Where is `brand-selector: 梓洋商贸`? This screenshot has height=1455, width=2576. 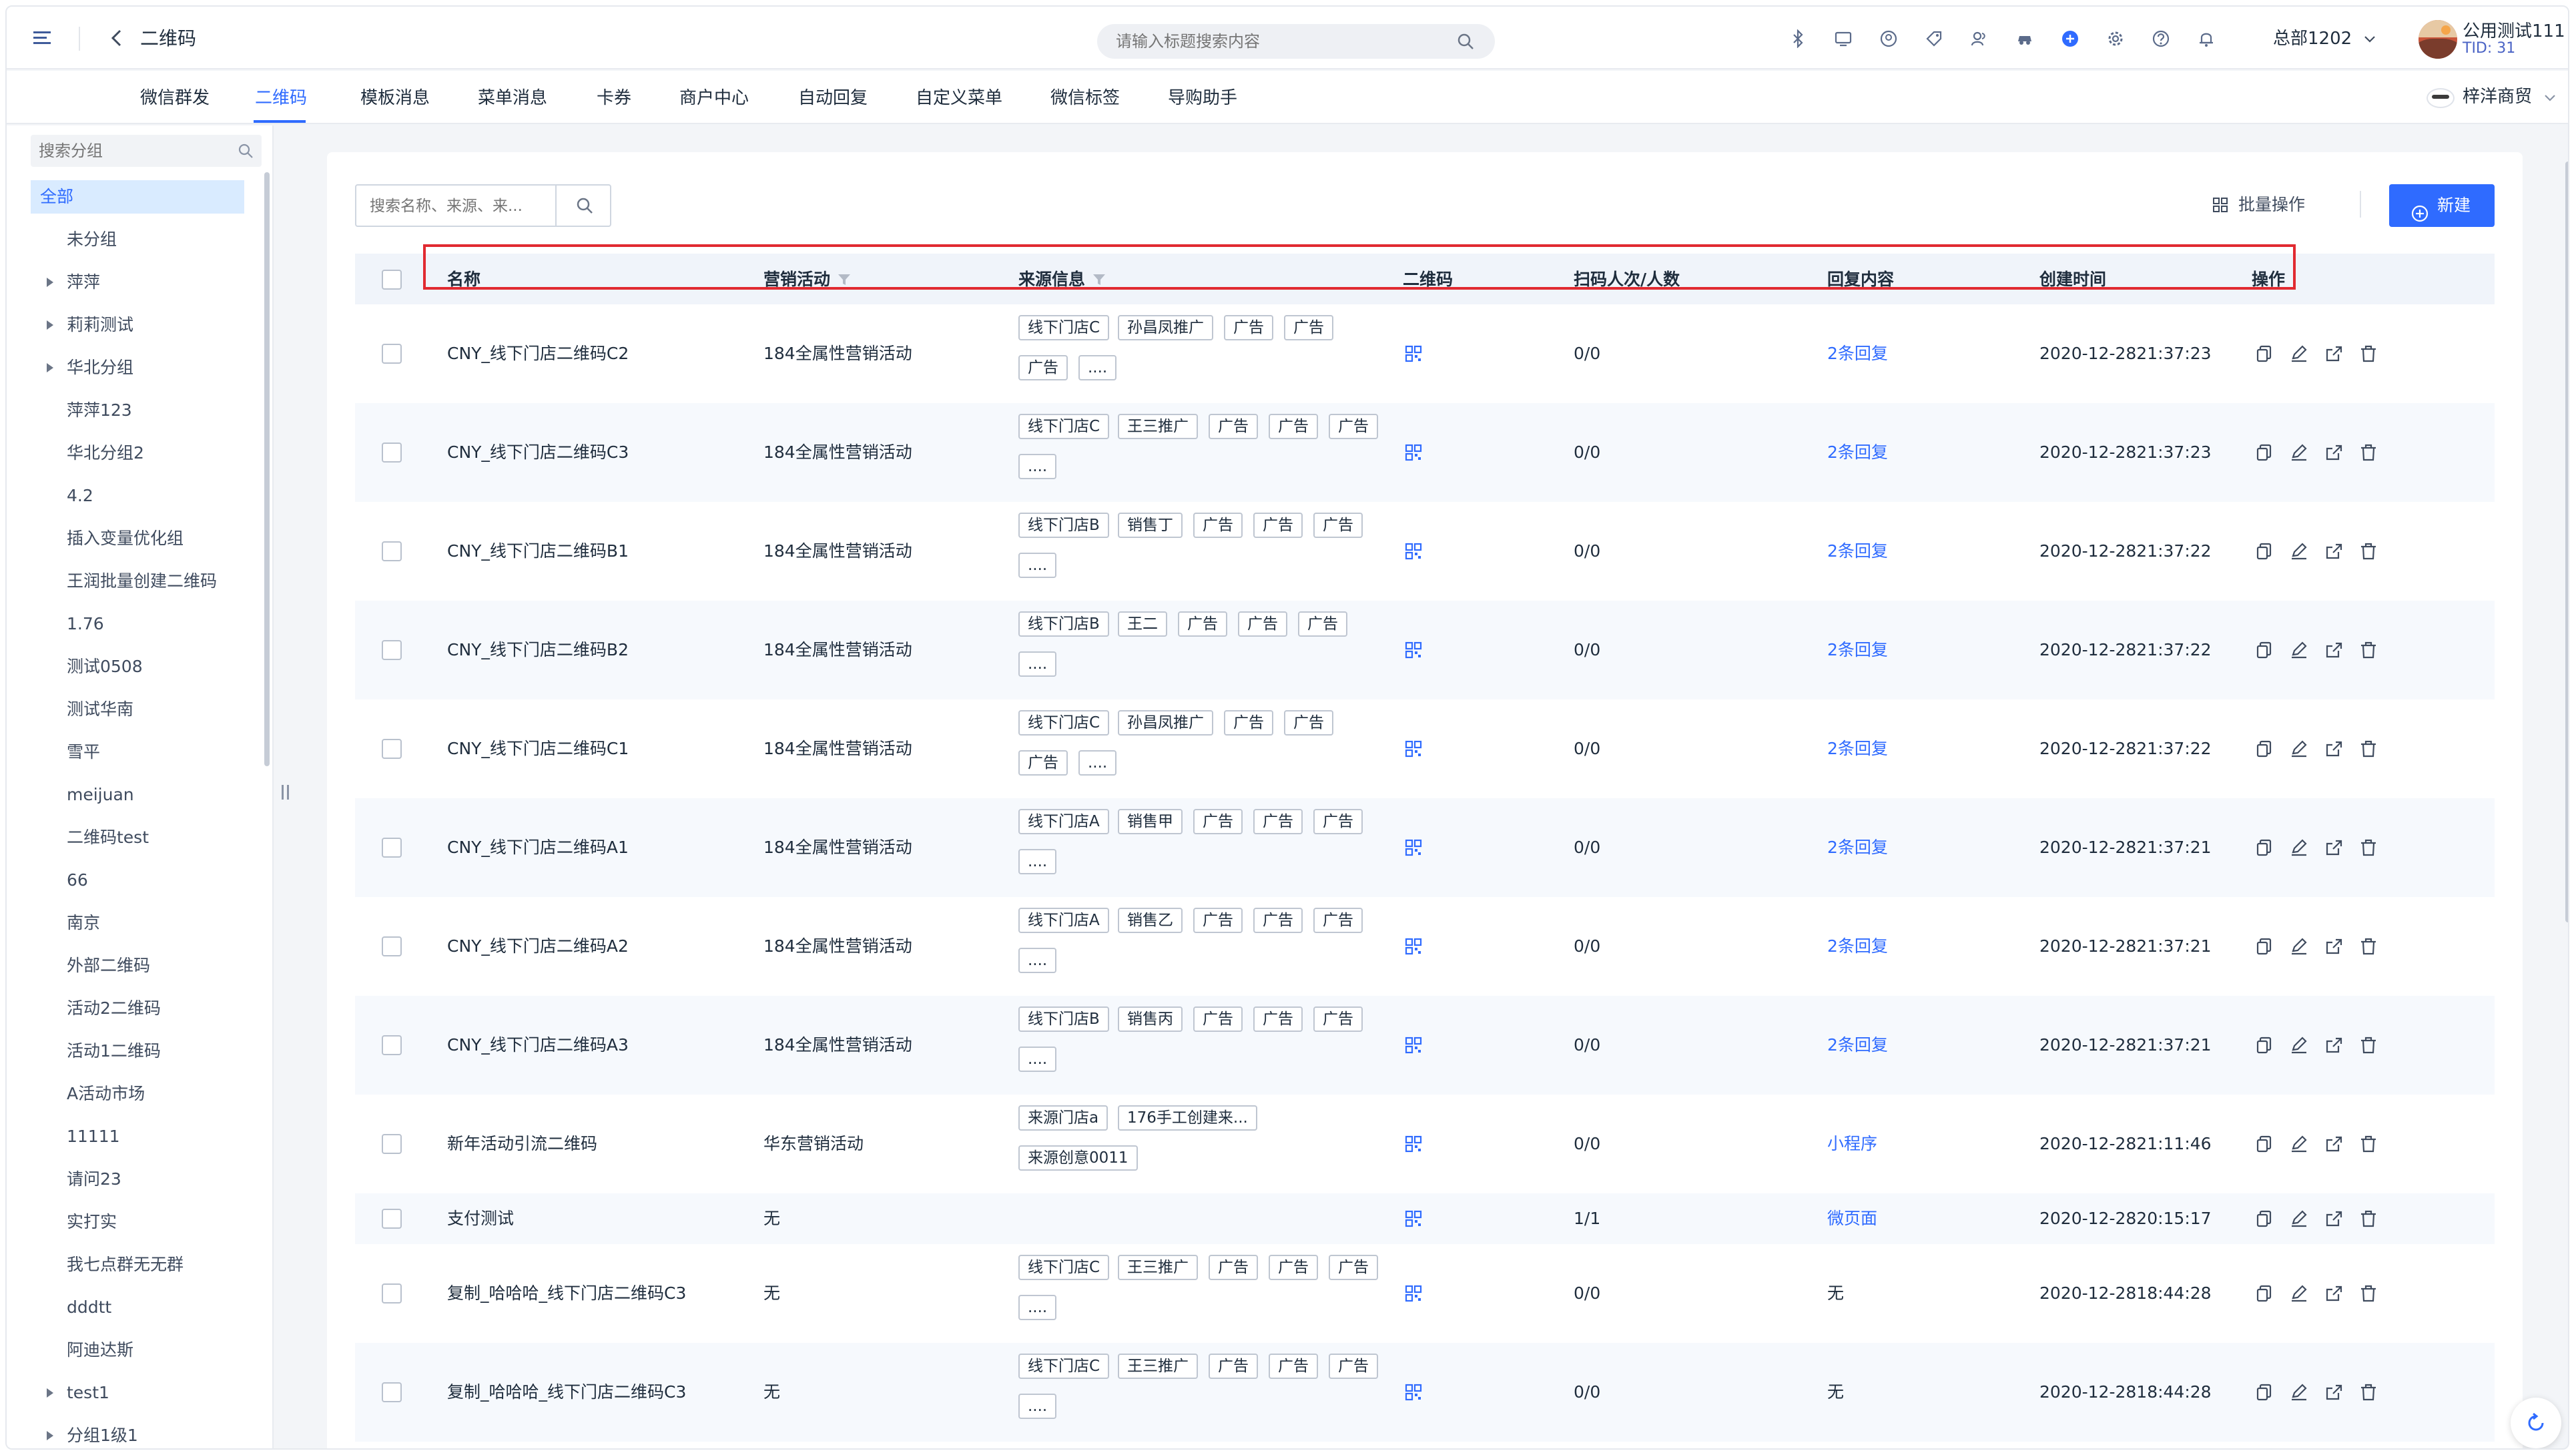 brand-selector: 梓洋商贸 is located at coordinates (2497, 96).